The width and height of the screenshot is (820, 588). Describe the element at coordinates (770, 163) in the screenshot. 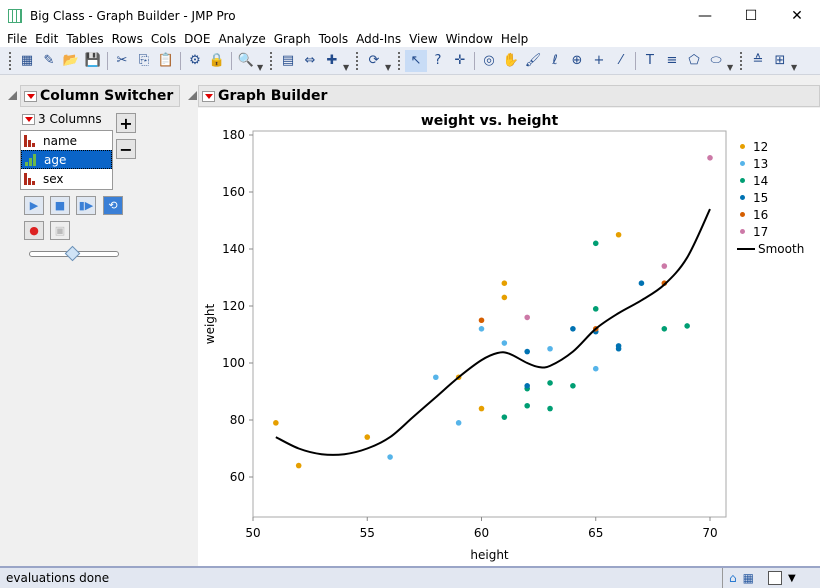

I see `legend-item: 13` at that location.